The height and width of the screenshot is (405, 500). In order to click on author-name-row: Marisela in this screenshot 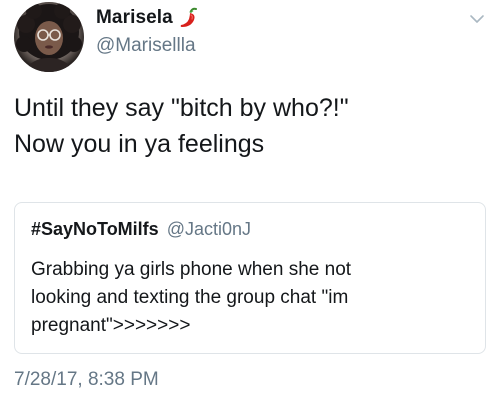, I will do `click(147, 18)`.